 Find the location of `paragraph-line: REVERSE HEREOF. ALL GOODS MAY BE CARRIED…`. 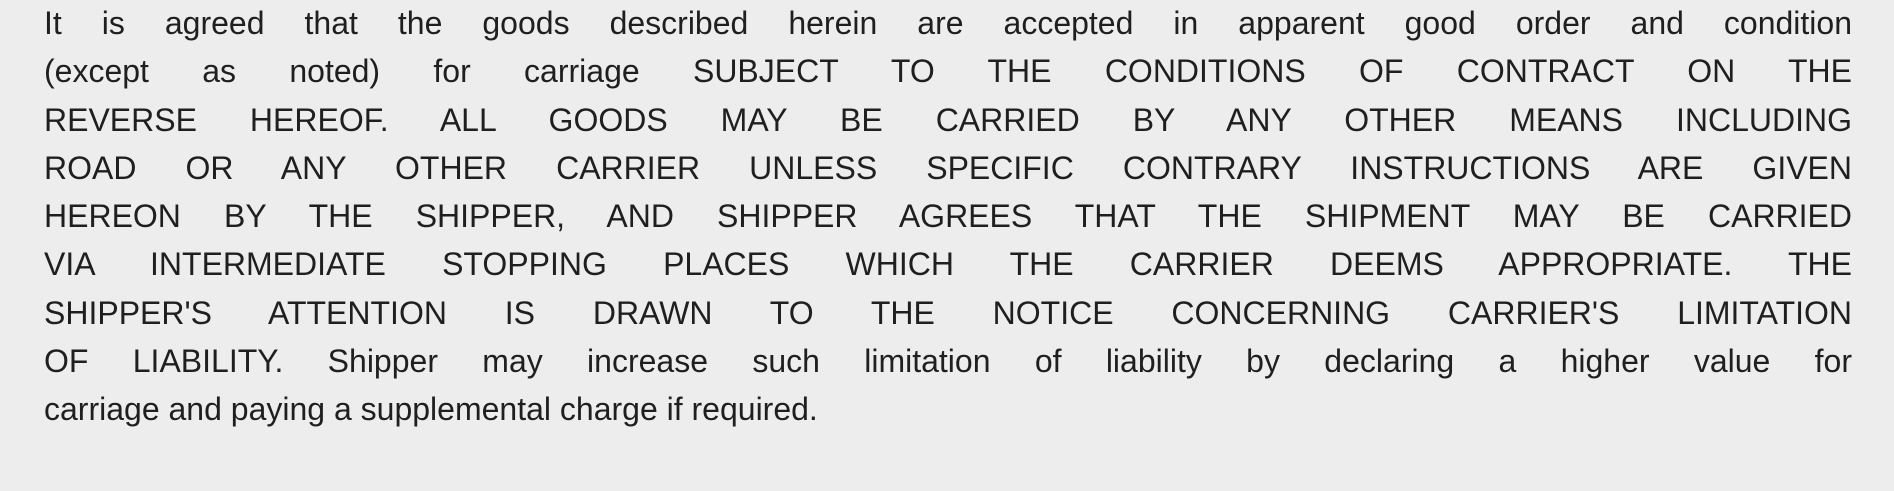

paragraph-line: REVERSE HEREOF. ALL GOODS MAY BE CARRIED… is located at coordinates (948, 119).